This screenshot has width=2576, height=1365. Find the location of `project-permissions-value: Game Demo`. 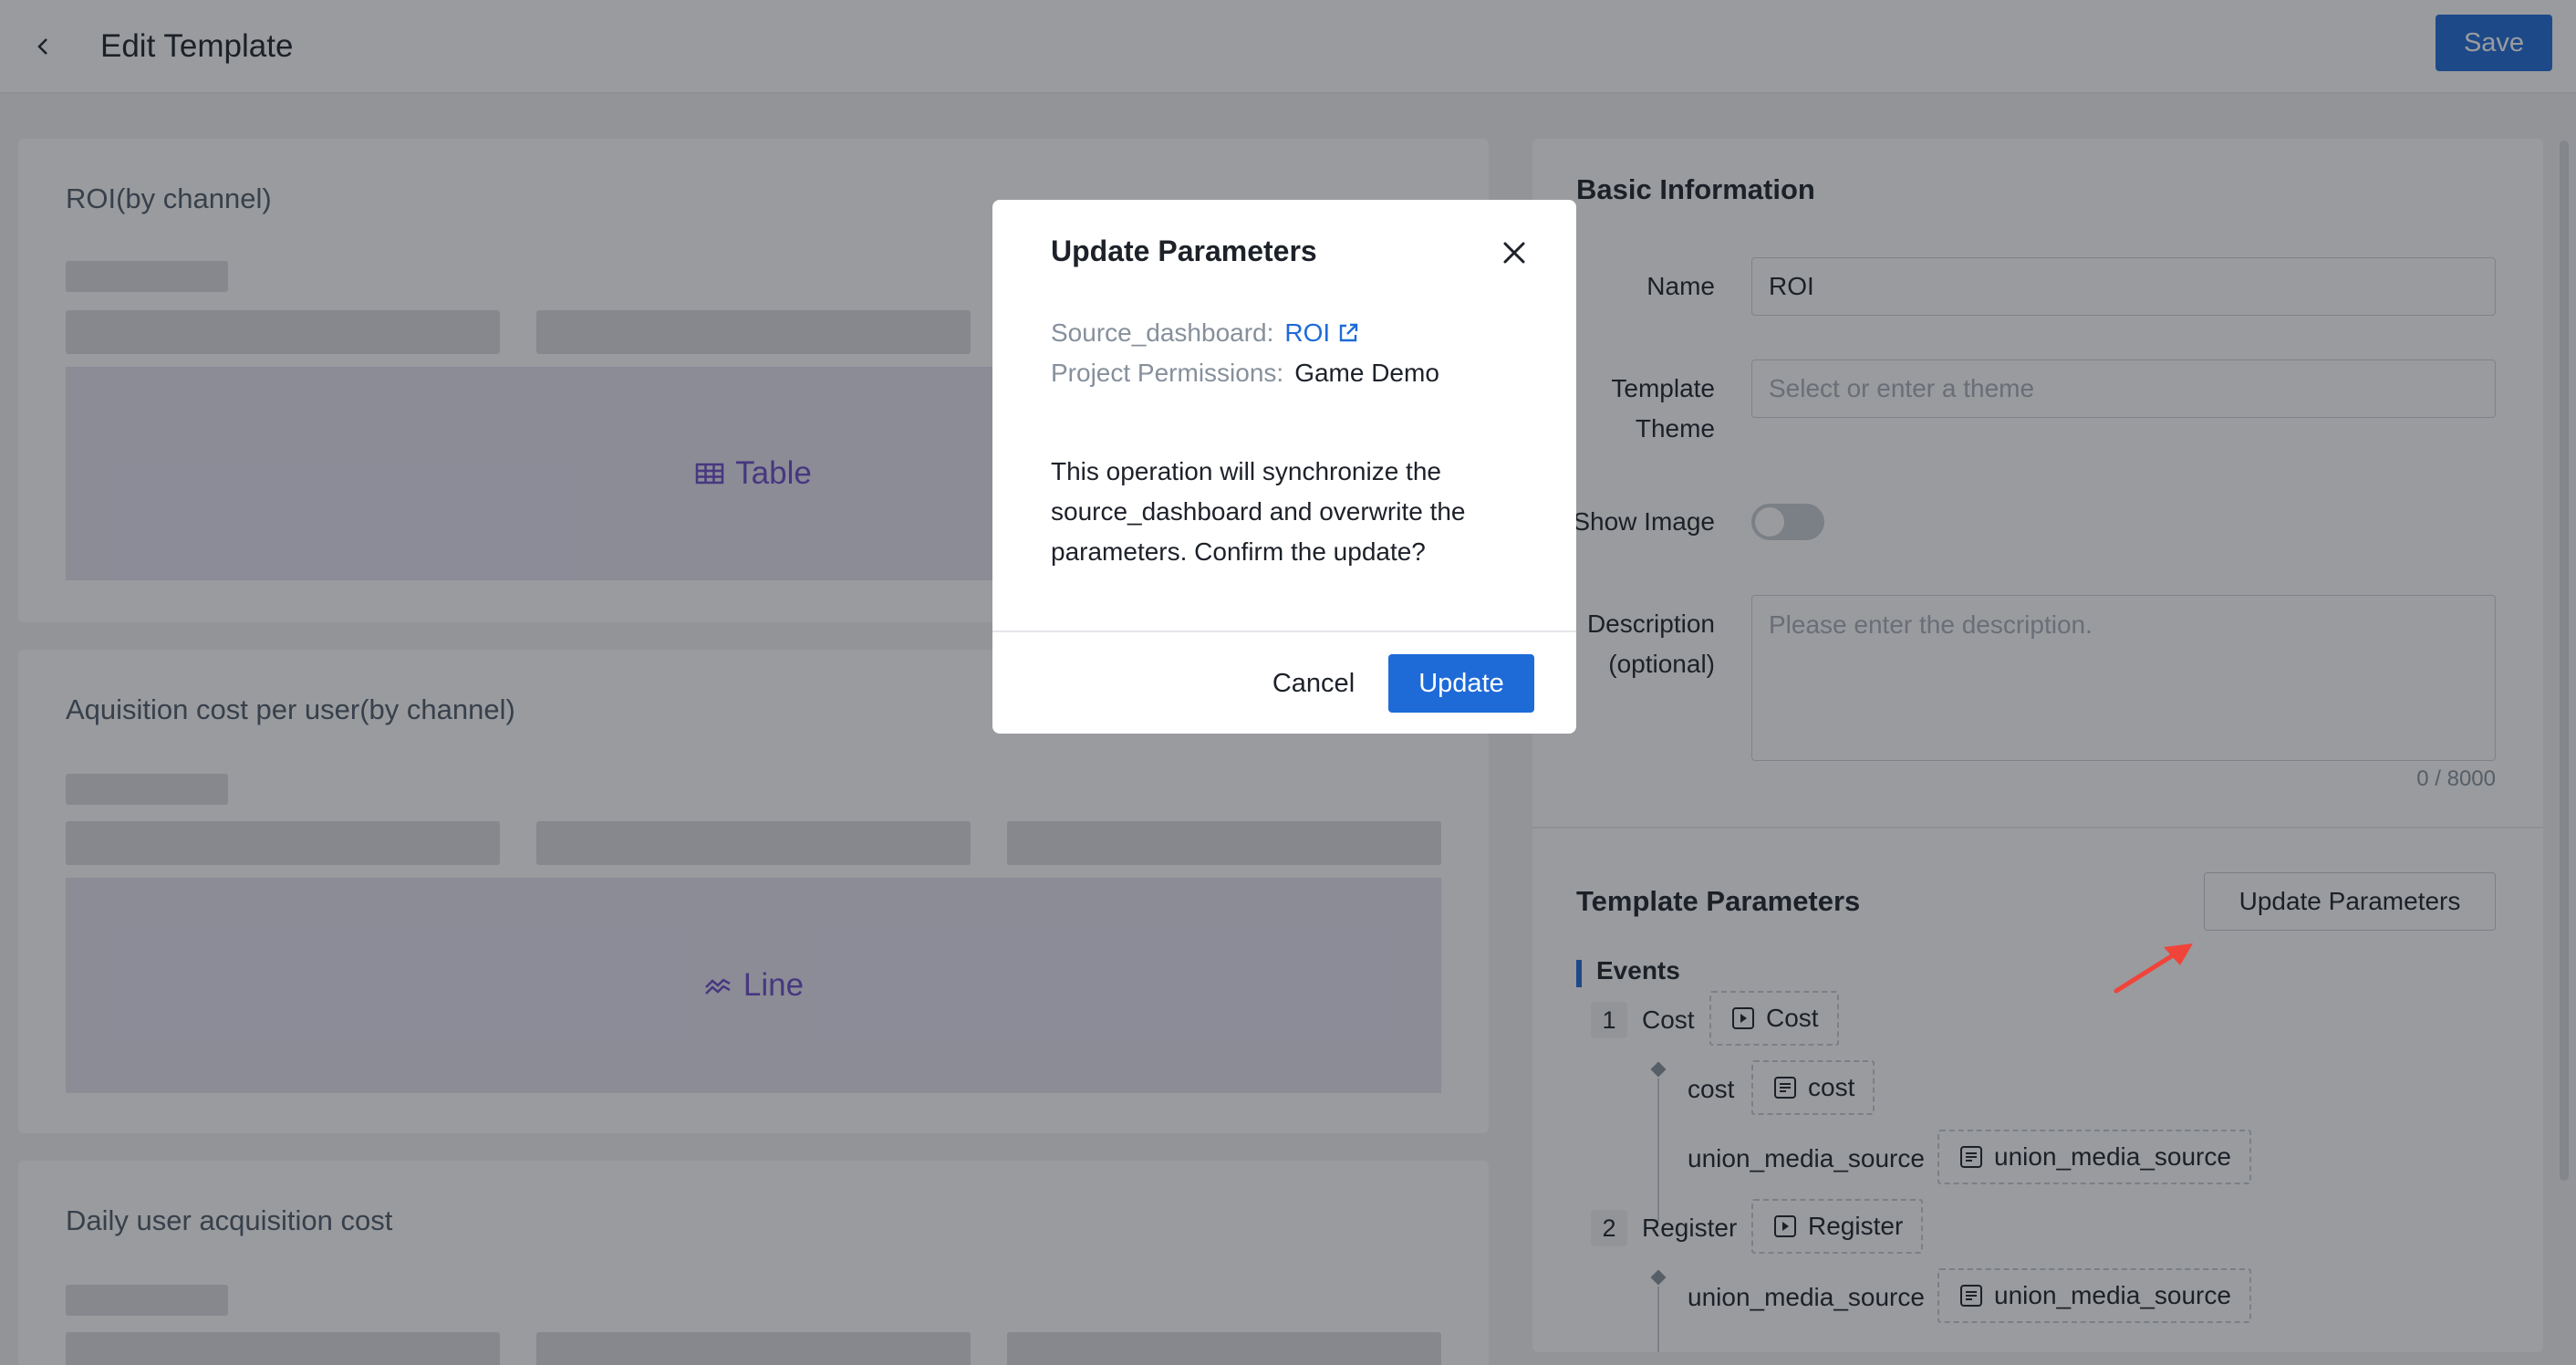

project-permissions-value: Game Demo is located at coordinates (1367, 373).